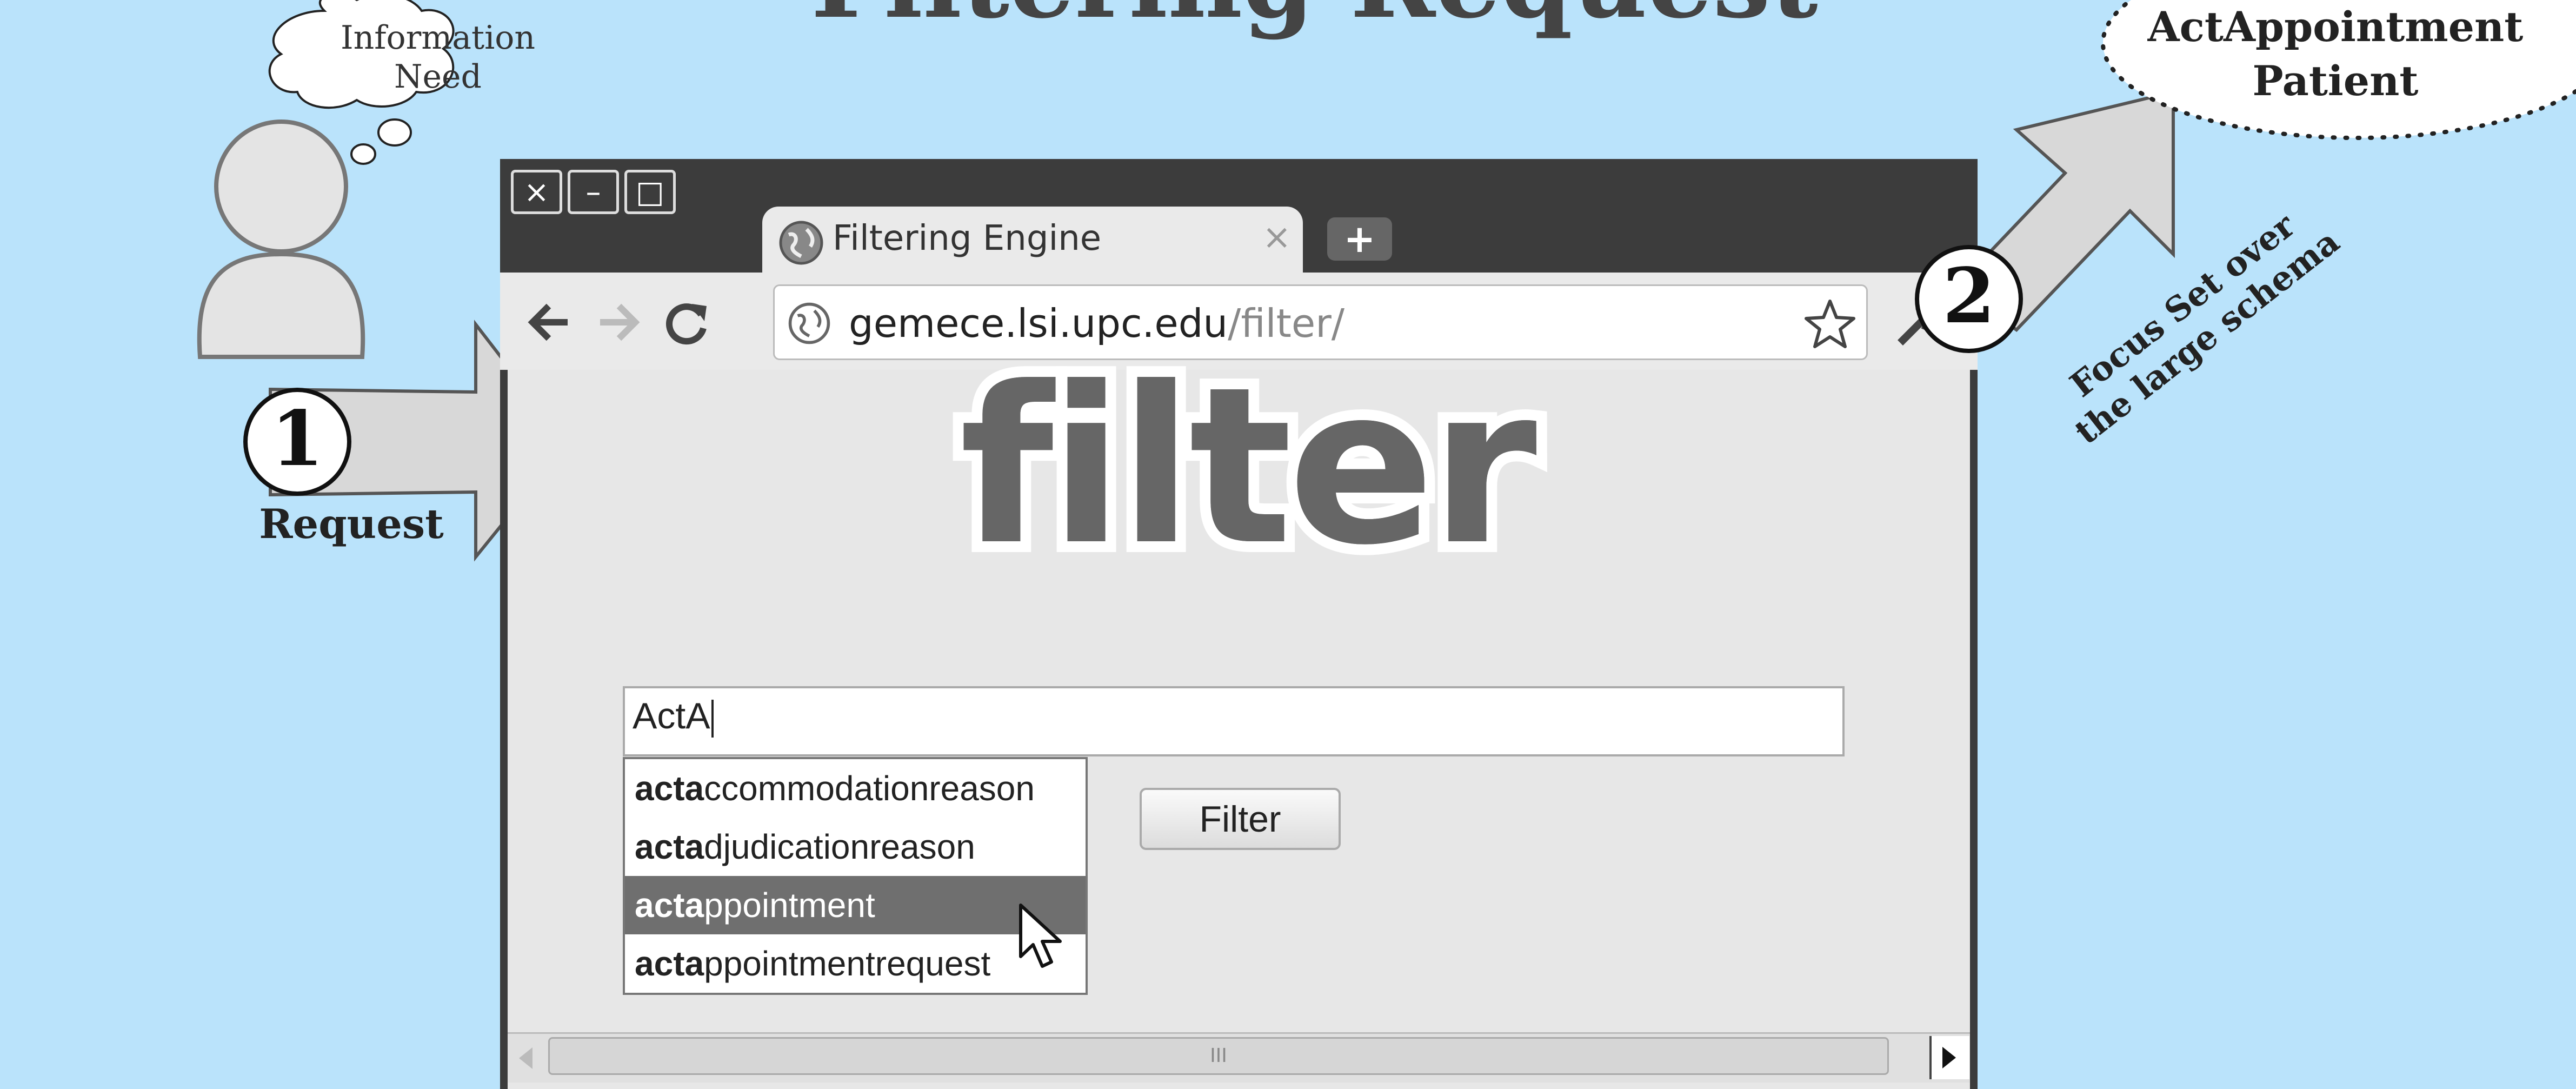  Describe the element at coordinates (789, 905) in the screenshot. I see `suggestion-rest: ppointment` at that location.